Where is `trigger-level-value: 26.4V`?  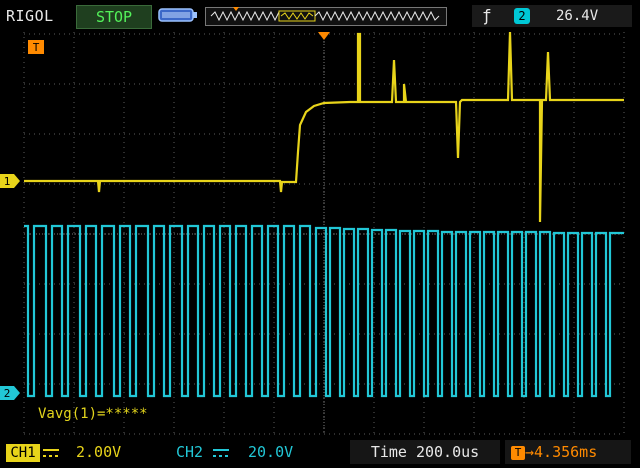
trigger-level-value: 26.4V is located at coordinates (577, 16).